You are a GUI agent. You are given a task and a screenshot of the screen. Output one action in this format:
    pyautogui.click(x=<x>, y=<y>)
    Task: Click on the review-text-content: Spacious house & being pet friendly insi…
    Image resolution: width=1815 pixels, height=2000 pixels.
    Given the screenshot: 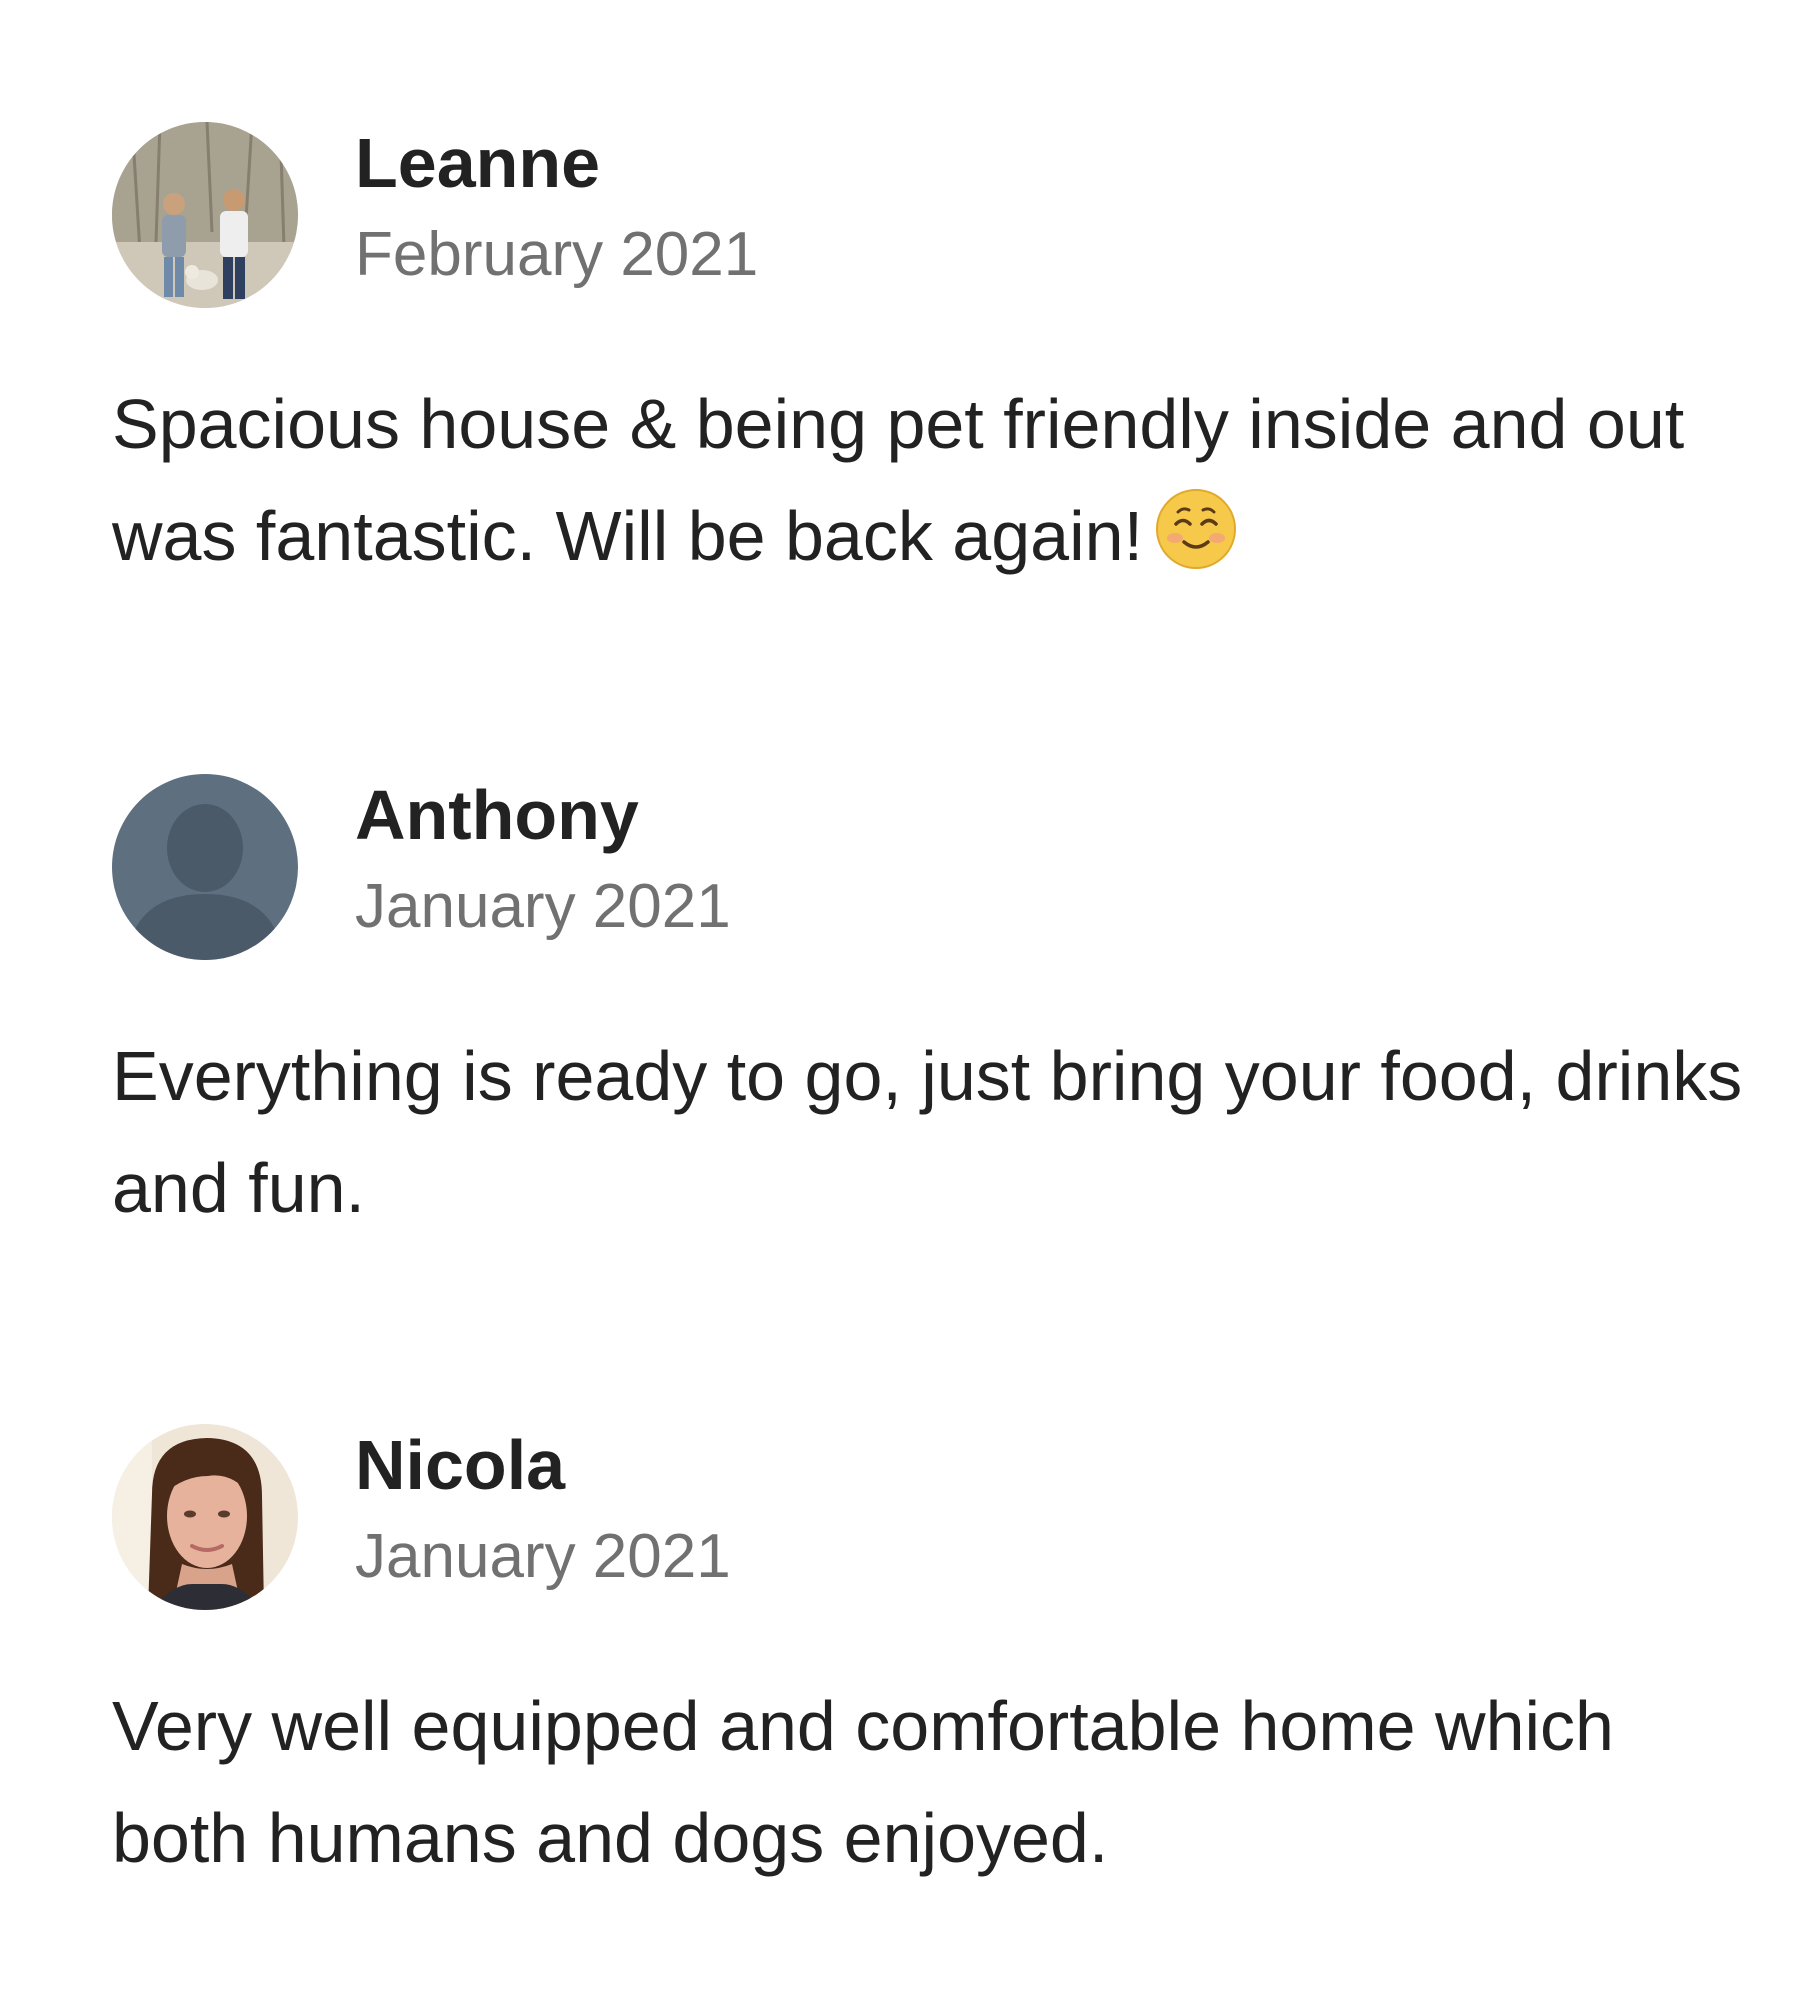 What is the action you would take?
    pyautogui.click(x=898, y=480)
    